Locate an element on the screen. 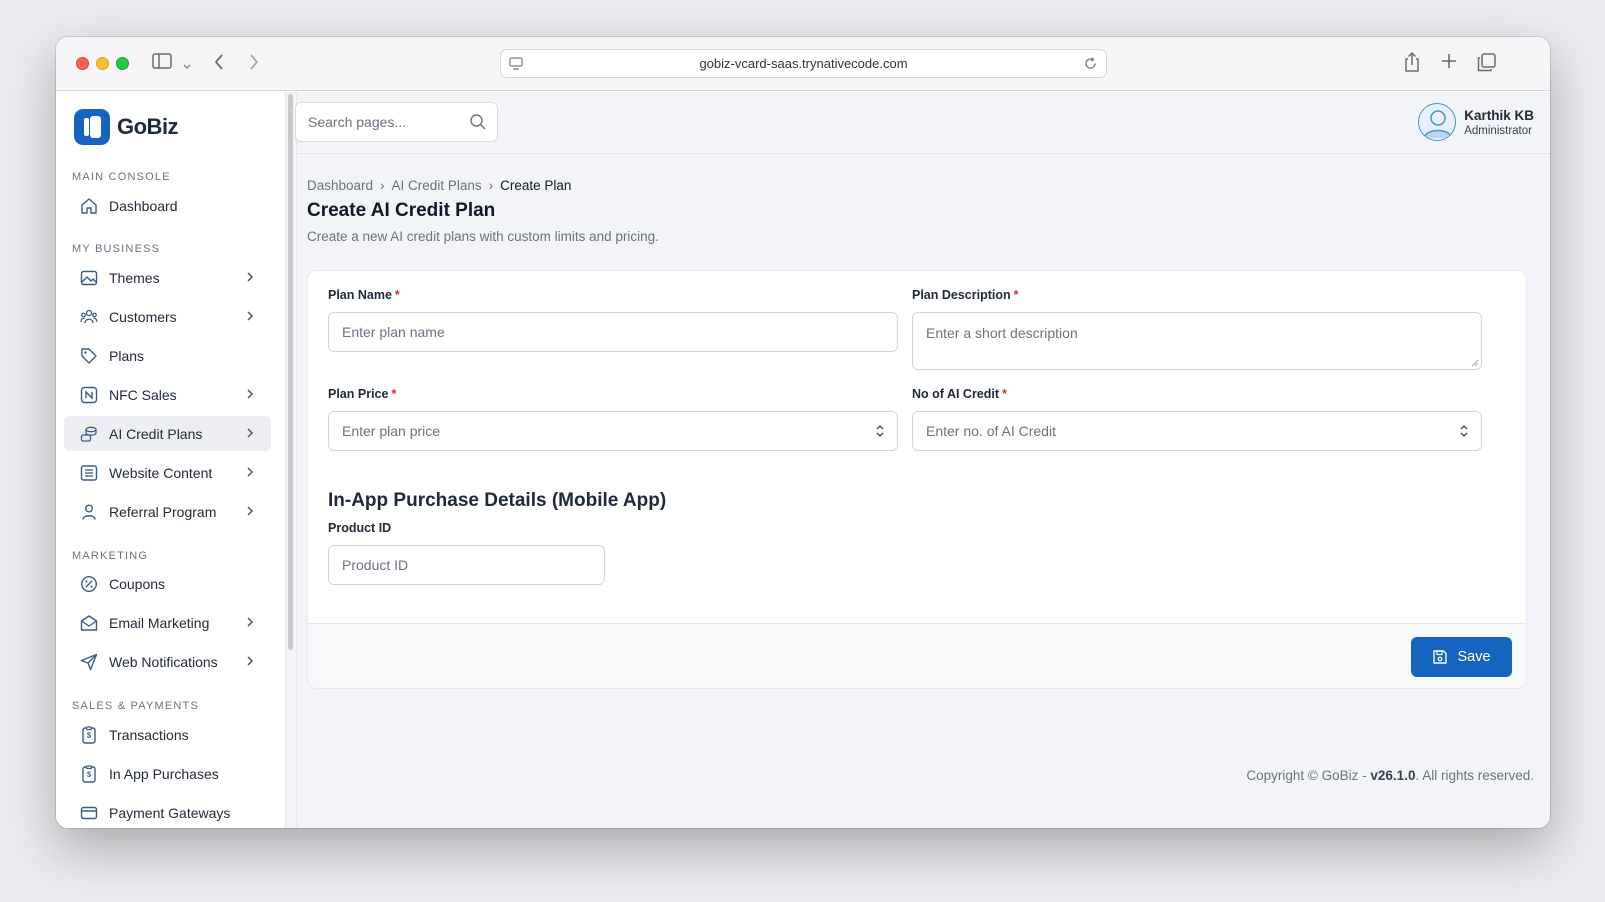 The image size is (1605, 902). sidebar-item-ai-credit-plans: AI Credit Plans is located at coordinates (167, 433).